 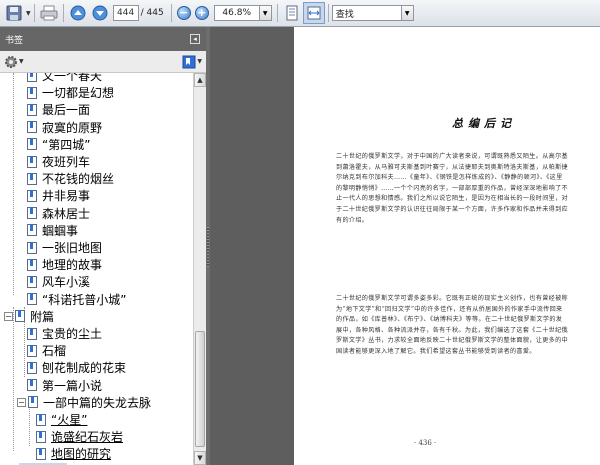 What do you see at coordinates (96, 419) in the screenshot?
I see `bookmark-item: “火星”` at bounding box center [96, 419].